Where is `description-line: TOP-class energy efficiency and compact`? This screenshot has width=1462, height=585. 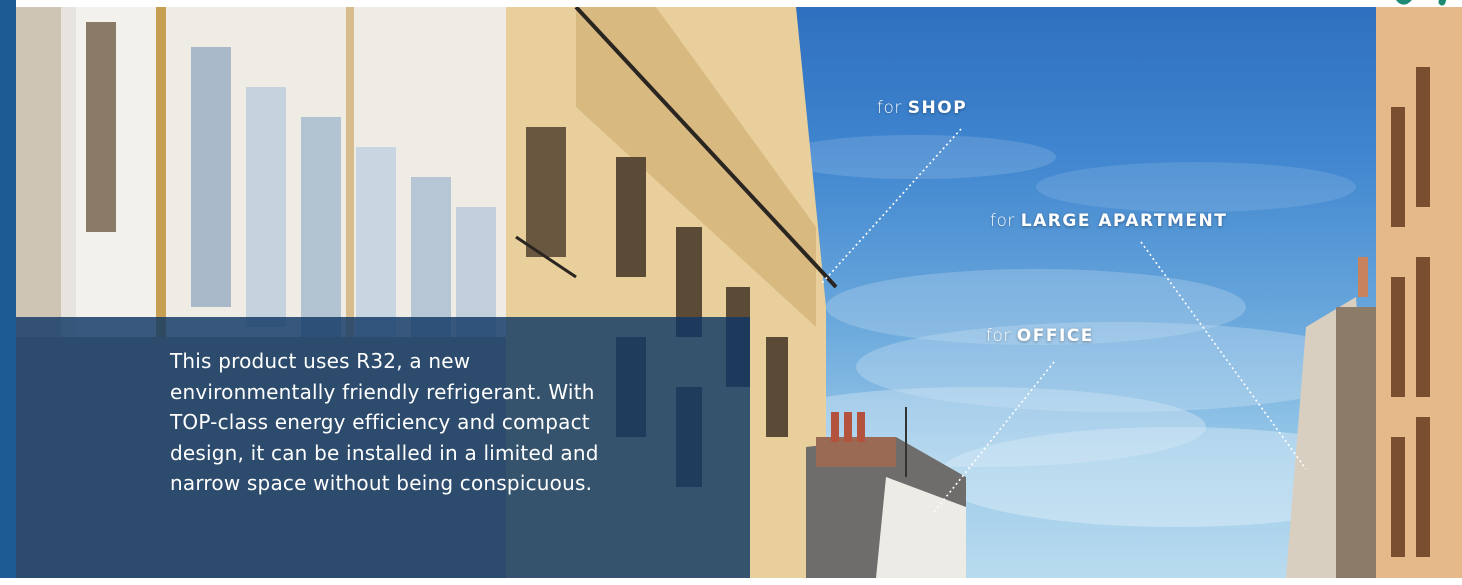
description-line: TOP-class energy efficiency and compact is located at coordinates (380, 422).